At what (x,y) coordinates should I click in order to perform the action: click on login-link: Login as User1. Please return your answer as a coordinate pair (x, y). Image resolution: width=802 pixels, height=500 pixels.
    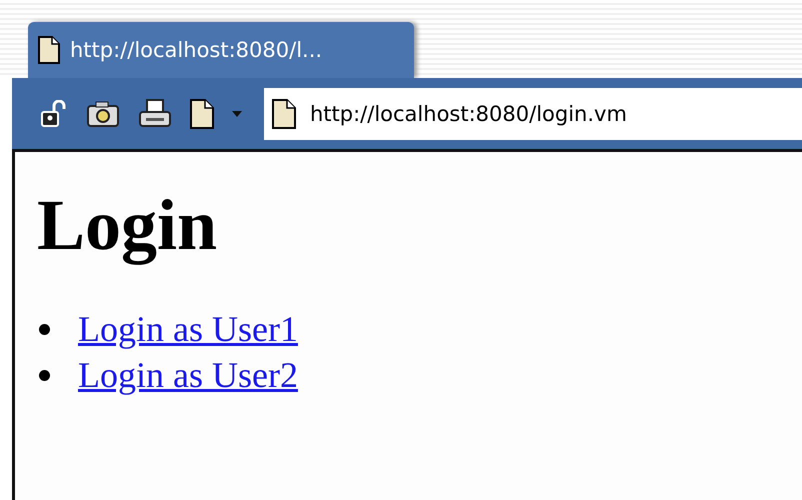
    Looking at the image, I should click on (188, 329).